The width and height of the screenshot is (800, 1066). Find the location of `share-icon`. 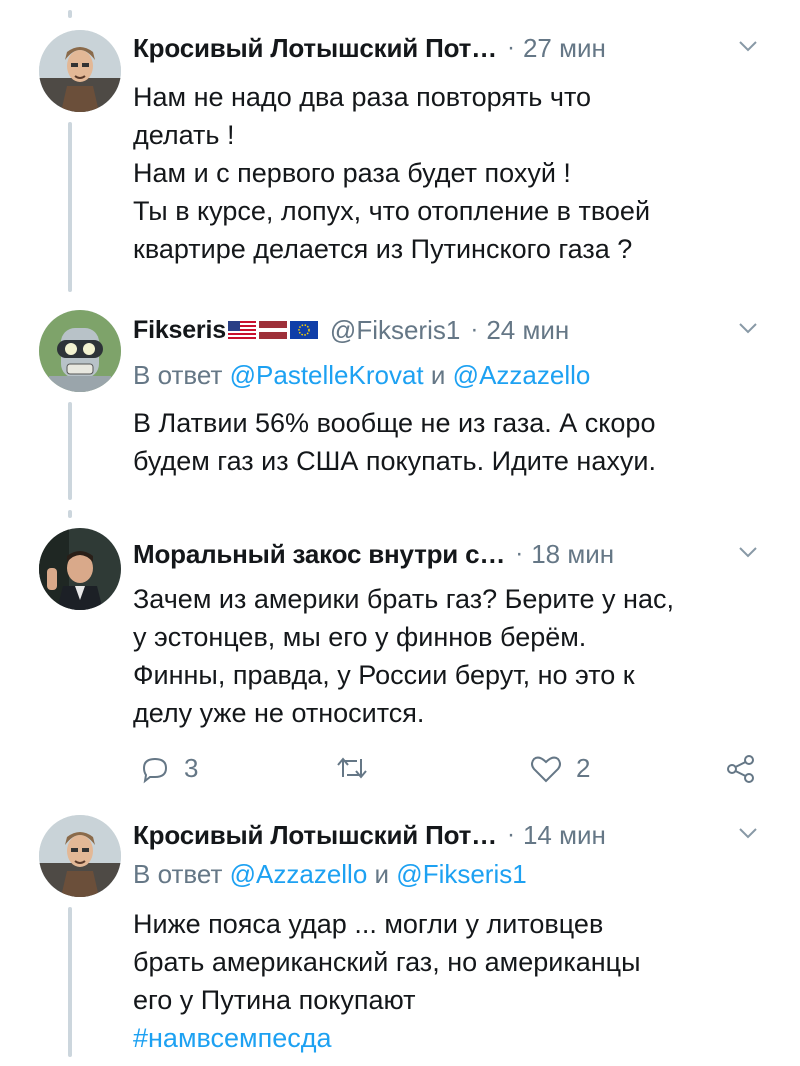

share-icon is located at coordinates (740, 769).